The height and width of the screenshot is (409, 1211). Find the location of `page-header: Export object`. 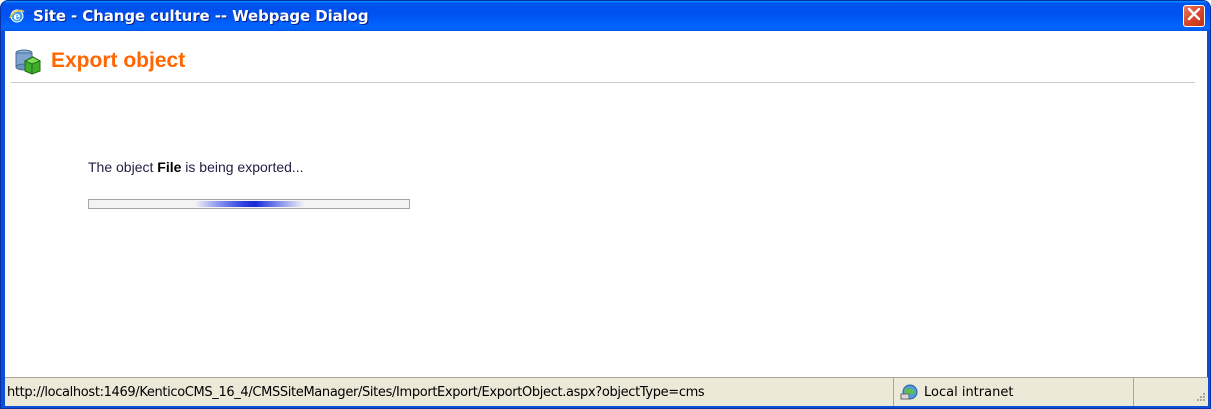

page-header: Export object is located at coordinates (603, 61).